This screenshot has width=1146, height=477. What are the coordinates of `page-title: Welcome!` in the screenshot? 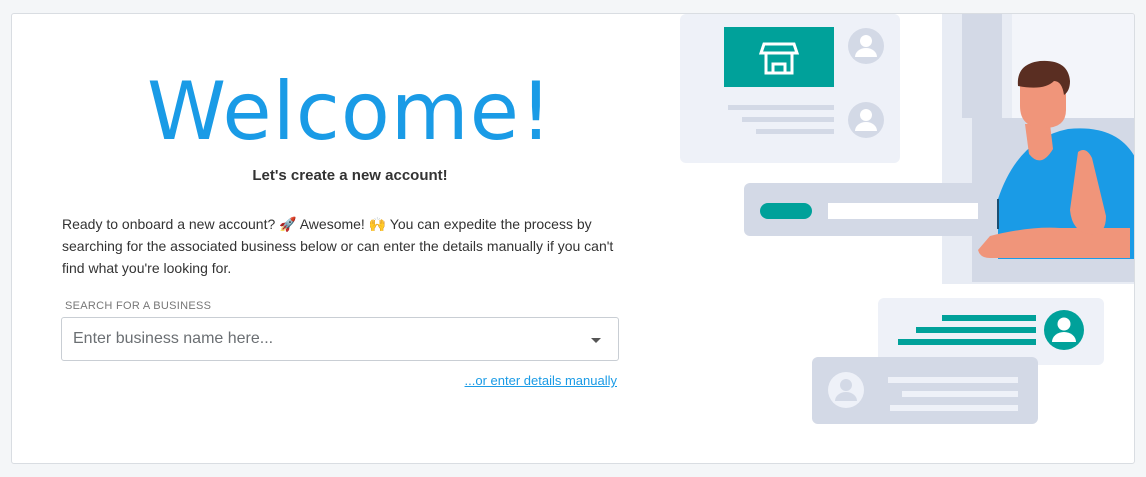 It's located at (349, 111).